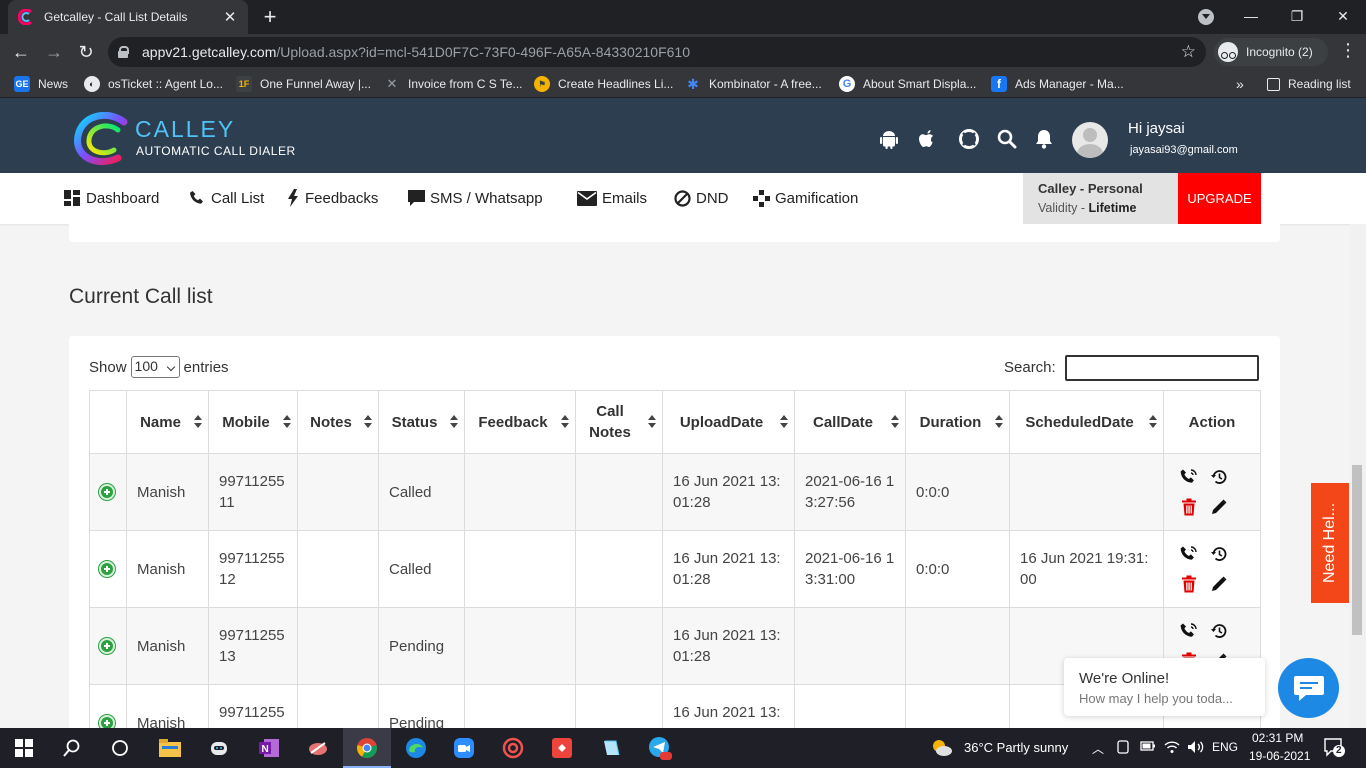 Image resolution: width=1366 pixels, height=768 pixels. I want to click on chat-title: We're Online!, so click(1124, 678).